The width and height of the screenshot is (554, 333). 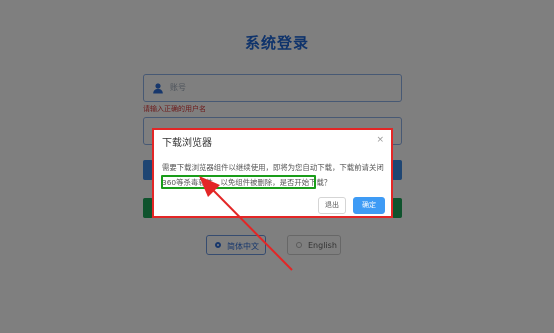 I want to click on arrow-shaft, so click(x=252, y=230).